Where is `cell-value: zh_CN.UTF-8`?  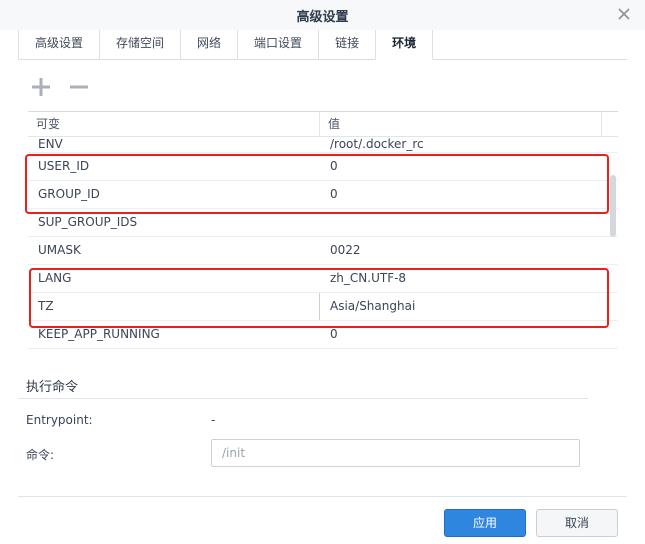 cell-value: zh_CN.UTF-8 is located at coordinates (368, 278).